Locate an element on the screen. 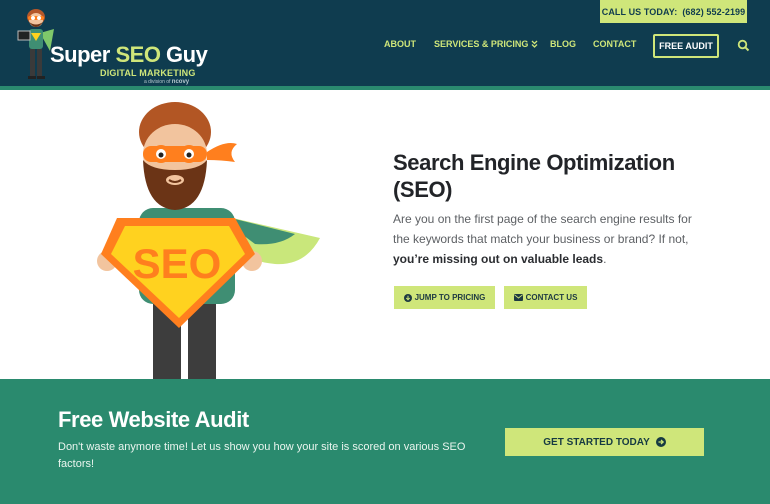 This screenshot has height=504, width=770. logo-tagline: a division of ncovy is located at coordinates (166, 82).